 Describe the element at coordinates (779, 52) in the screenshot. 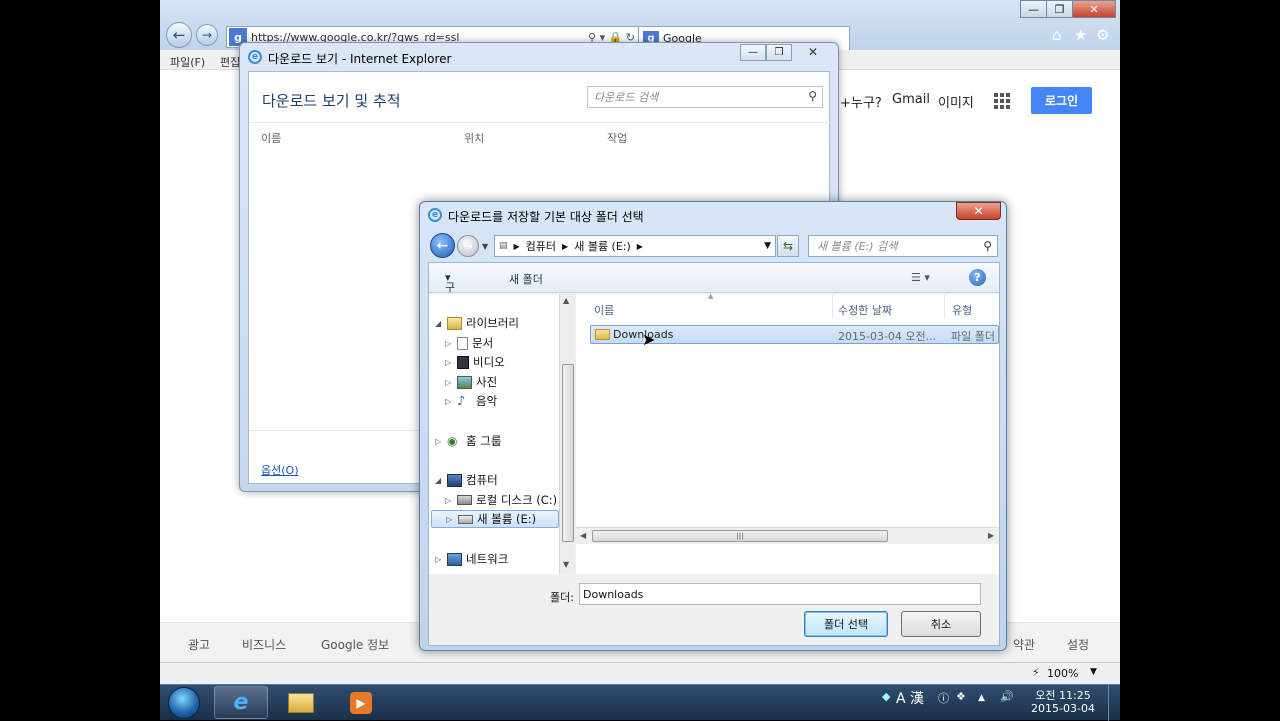

I see `download-restore-button: ❐` at that location.